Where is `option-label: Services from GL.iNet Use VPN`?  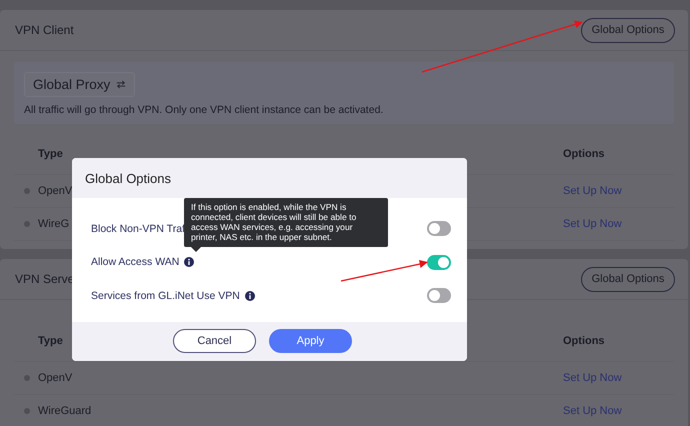
option-label: Services from GL.iNet Use VPN is located at coordinates (165, 296).